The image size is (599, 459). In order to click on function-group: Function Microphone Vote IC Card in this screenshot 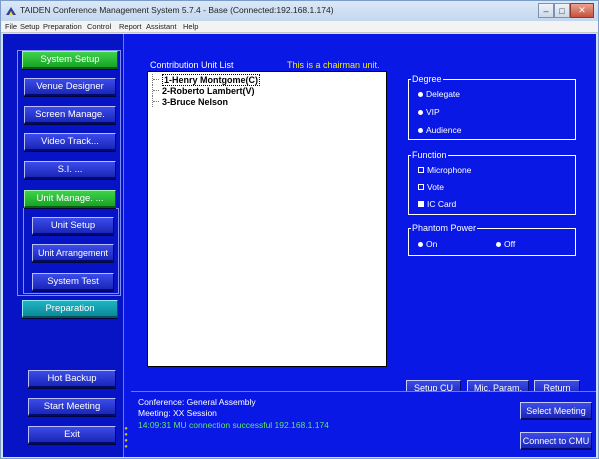, I will do `click(492, 182)`.